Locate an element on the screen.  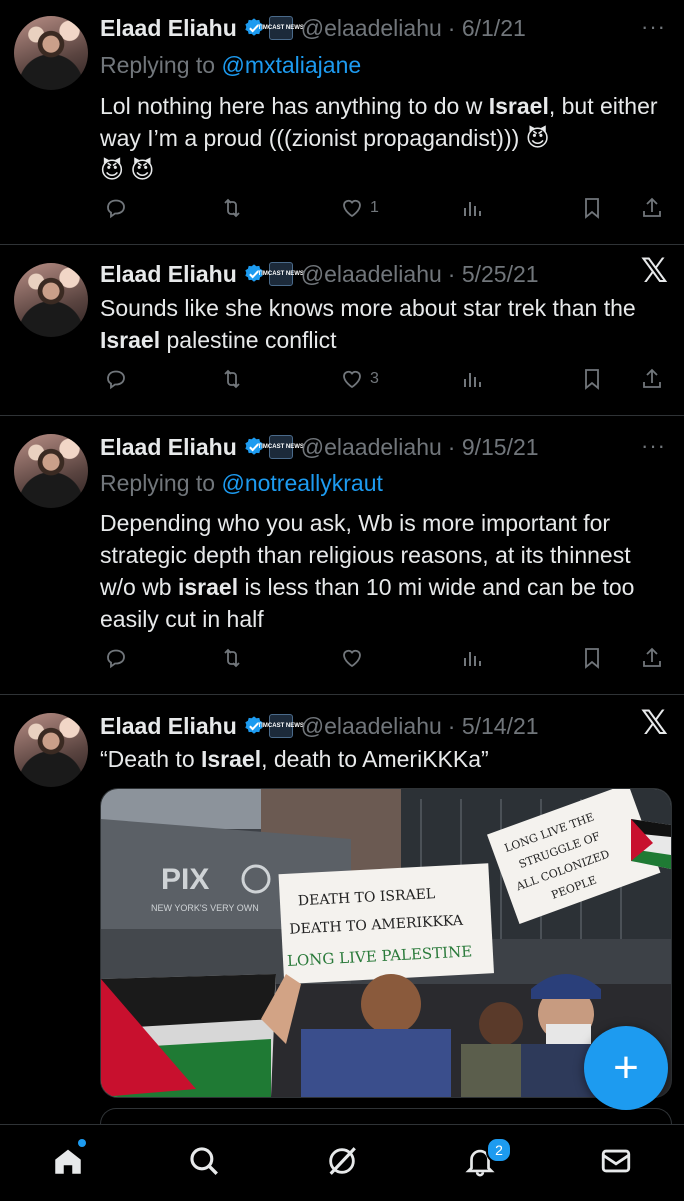
tab-home is located at coordinates (68, 1161).